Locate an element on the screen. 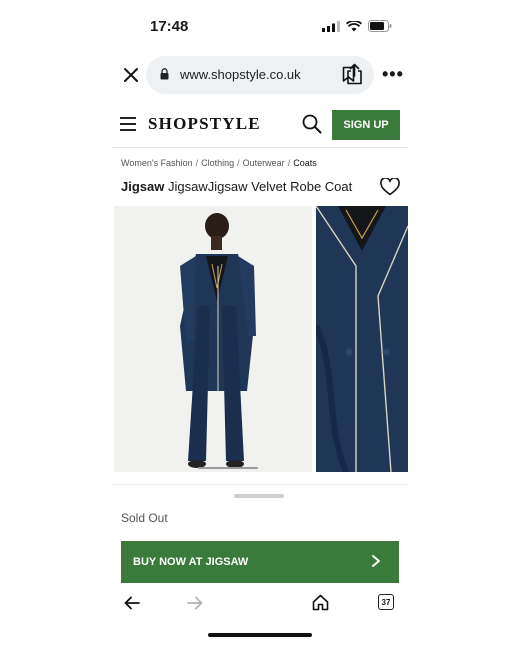 This screenshot has height=650, width=520. product-title: Jigsaw JigsawJigsaw Velvet Robe Coat is located at coordinates (236, 186).